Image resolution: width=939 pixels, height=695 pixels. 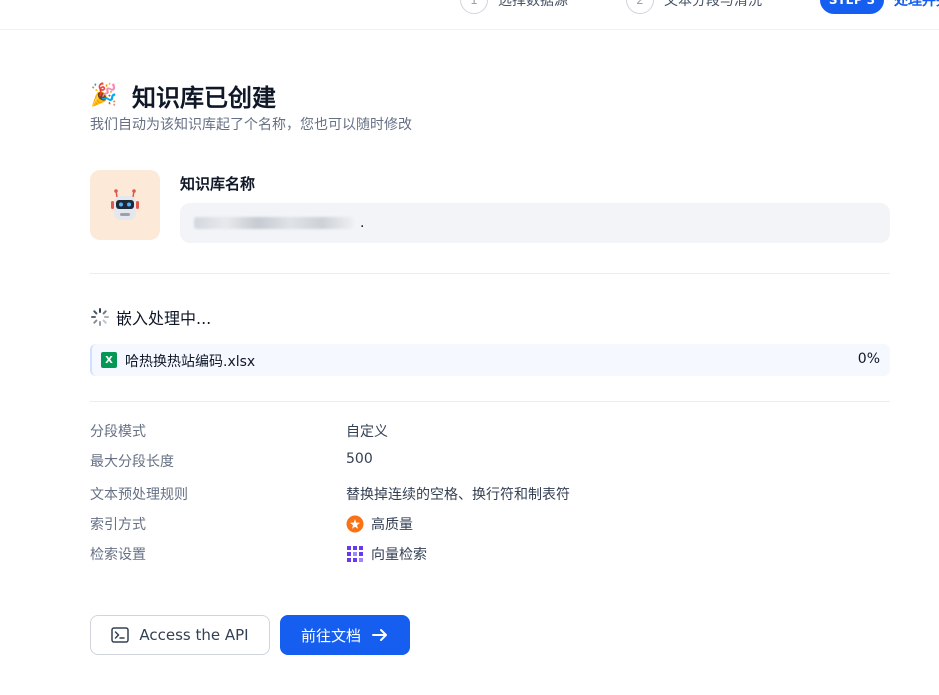 I want to click on setting-row: 索引方式 高质量, so click(x=490, y=524).